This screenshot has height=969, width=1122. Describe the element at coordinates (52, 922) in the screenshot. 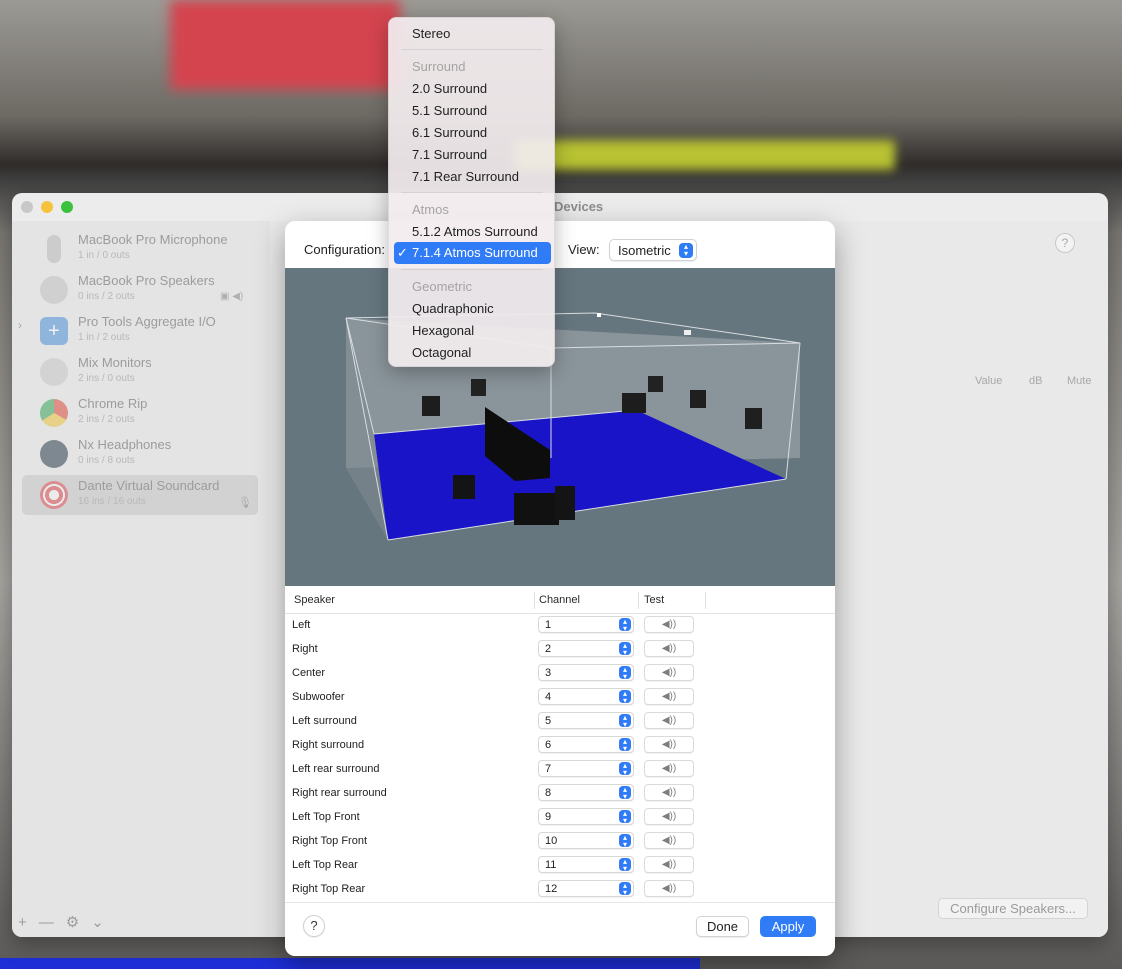

I see `remove-device-button: —` at that location.